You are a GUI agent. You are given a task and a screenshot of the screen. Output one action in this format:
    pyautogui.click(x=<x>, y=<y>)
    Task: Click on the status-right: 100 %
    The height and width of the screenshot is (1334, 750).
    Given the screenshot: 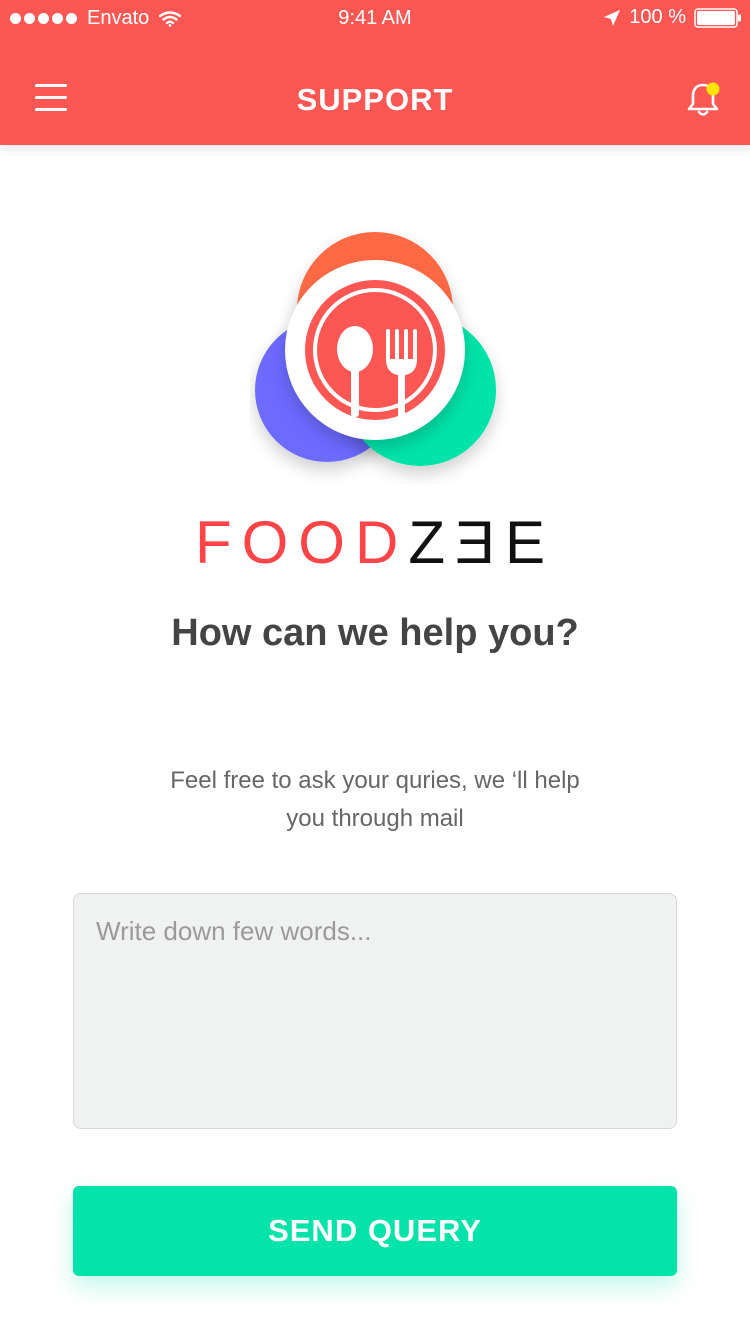 What is the action you would take?
    pyautogui.click(x=672, y=17)
    